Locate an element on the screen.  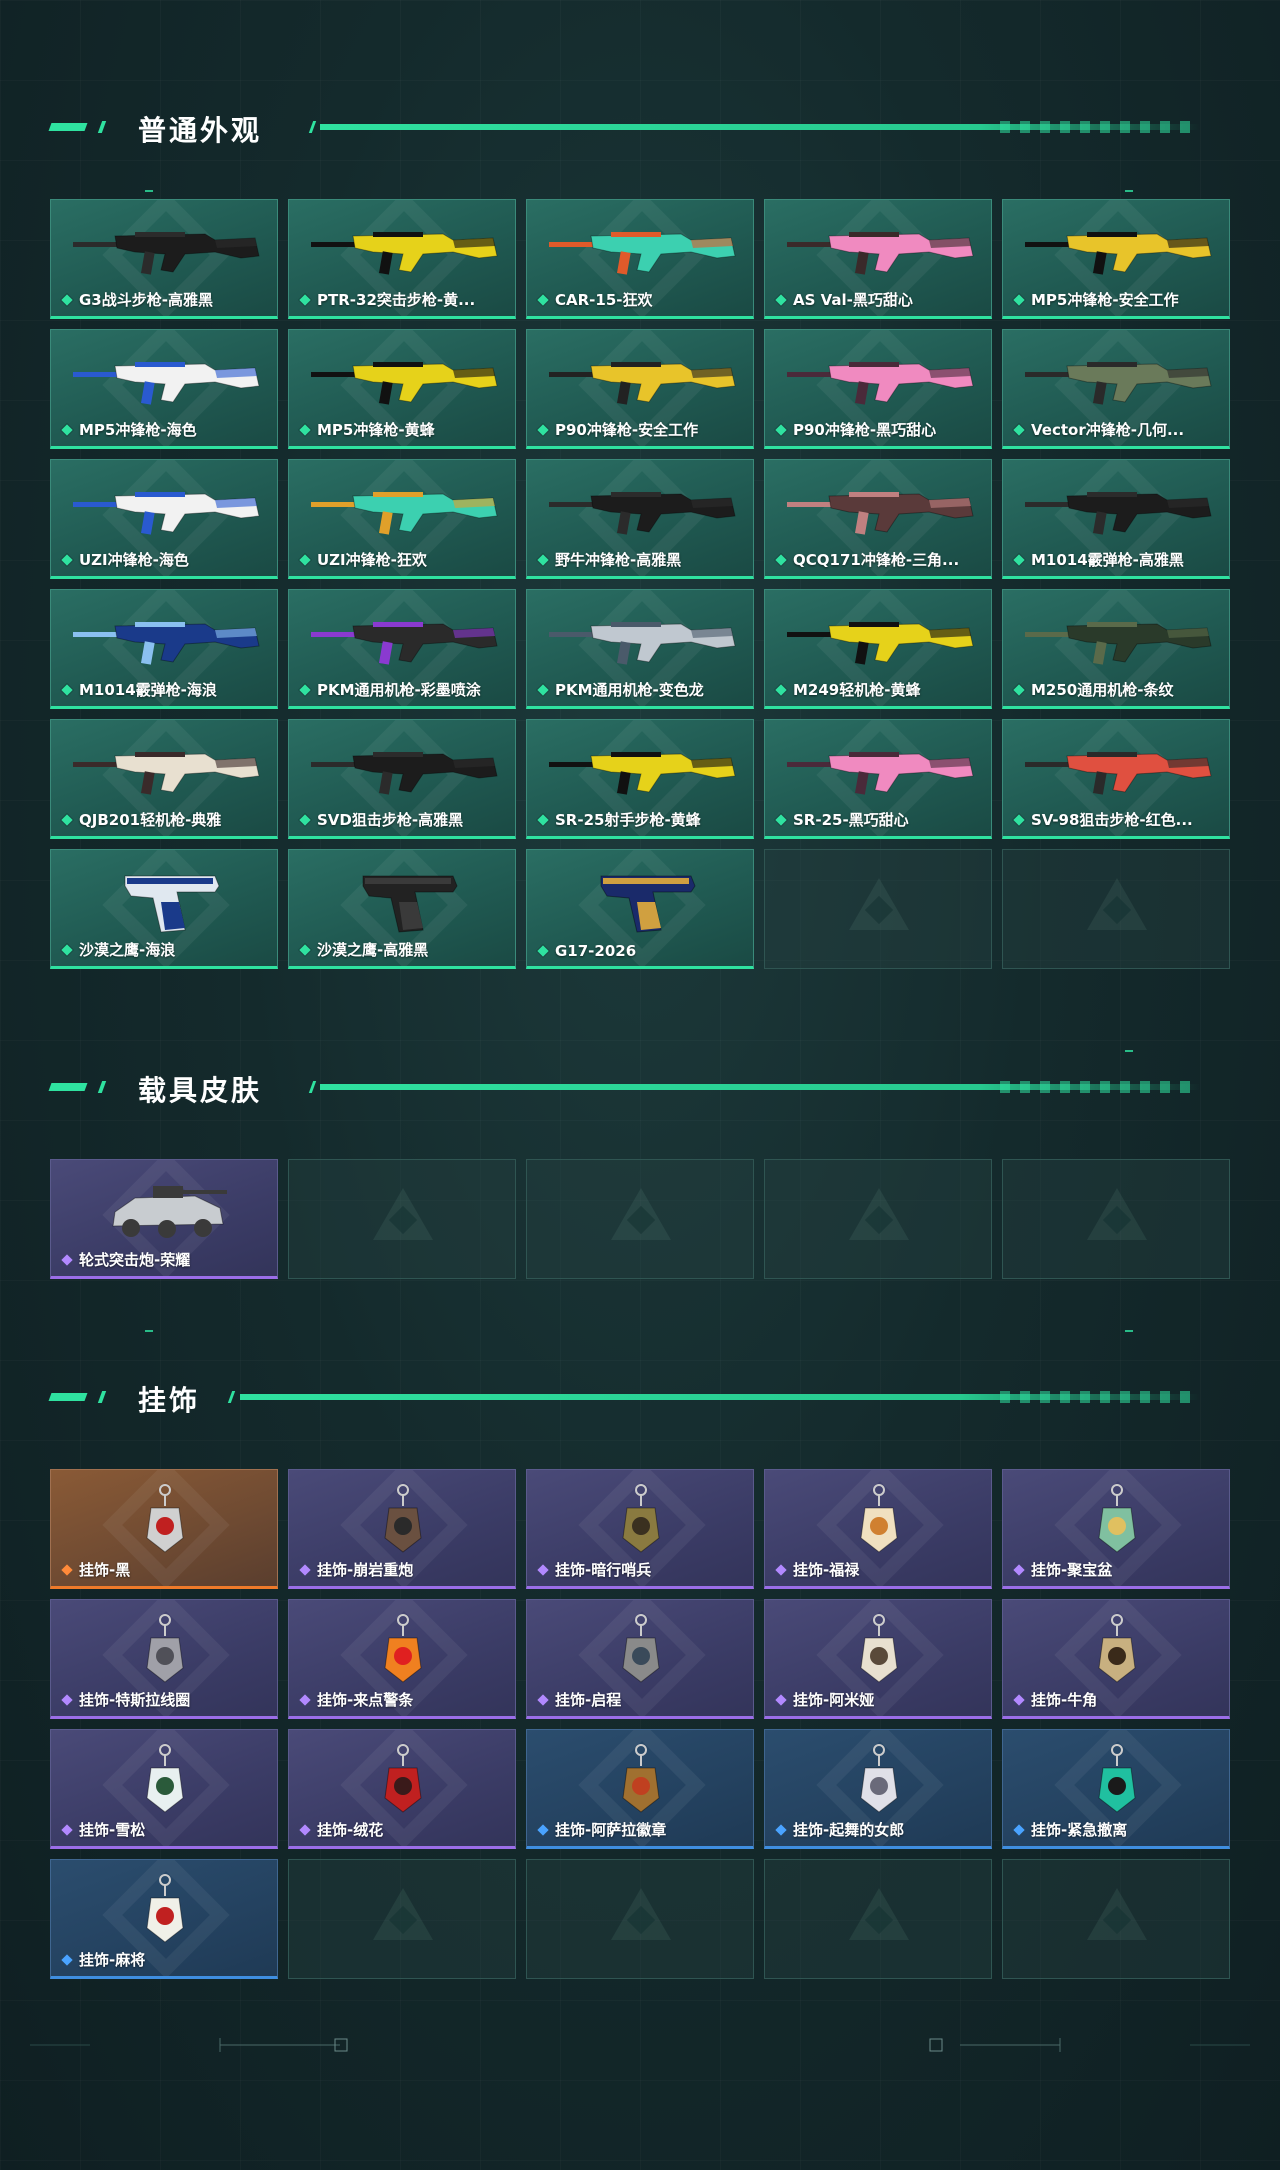
vehicle-card: 轮式突击炮-荣耀 is located at coordinates (164, 1219).